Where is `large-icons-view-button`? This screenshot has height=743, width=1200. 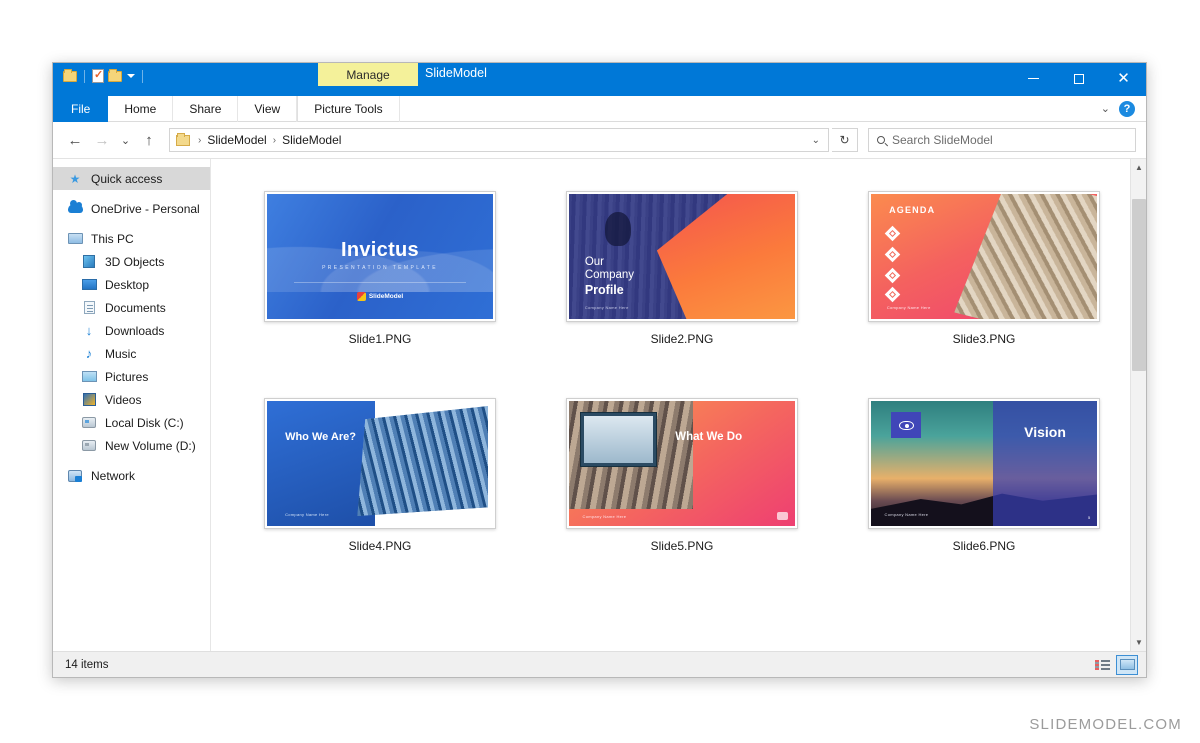
large-icons-view-button is located at coordinates (1127, 664).